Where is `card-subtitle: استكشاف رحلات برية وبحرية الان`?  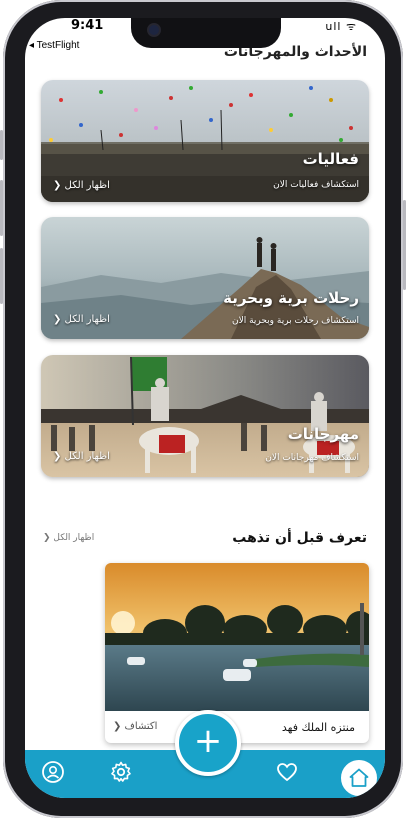 card-subtitle: استكشاف رحلات برية وبحرية الان is located at coordinates (295, 321).